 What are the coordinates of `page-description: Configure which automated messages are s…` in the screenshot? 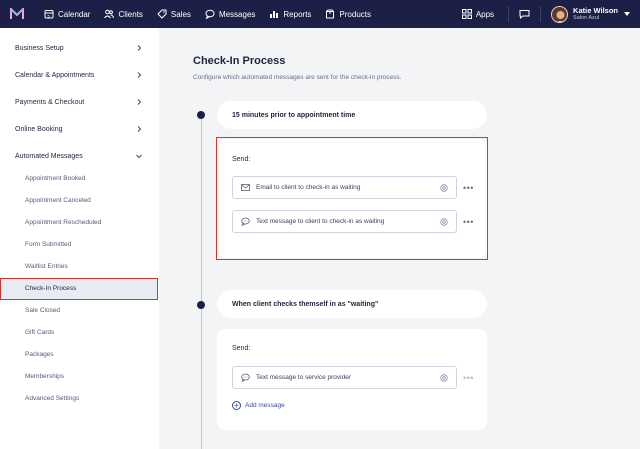 It's located at (297, 77).